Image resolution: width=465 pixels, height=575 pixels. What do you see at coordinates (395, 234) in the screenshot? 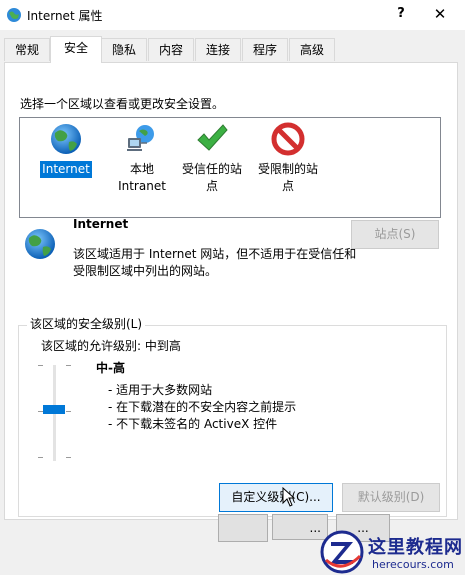
I see `sites-button: 站点(S)` at bounding box center [395, 234].